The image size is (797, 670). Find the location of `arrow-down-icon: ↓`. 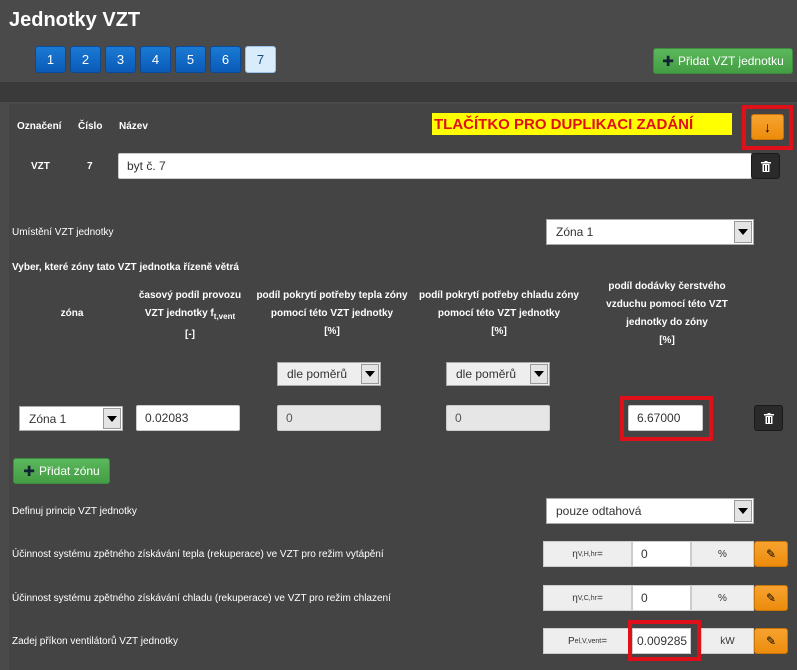

arrow-down-icon: ↓ is located at coordinates (767, 127).